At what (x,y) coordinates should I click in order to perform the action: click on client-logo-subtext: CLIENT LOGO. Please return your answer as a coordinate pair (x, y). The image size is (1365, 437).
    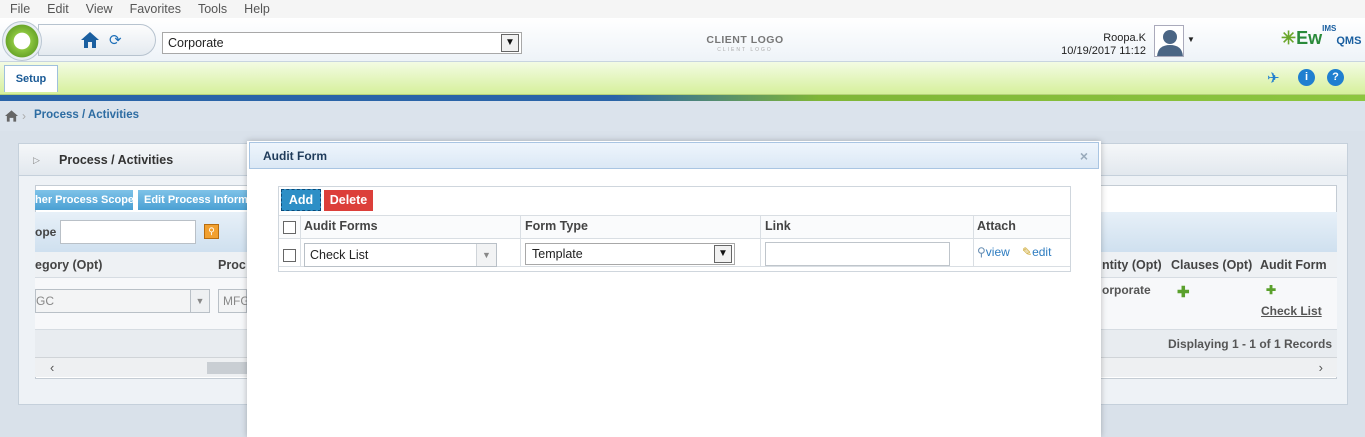
    Looking at the image, I should click on (745, 50).